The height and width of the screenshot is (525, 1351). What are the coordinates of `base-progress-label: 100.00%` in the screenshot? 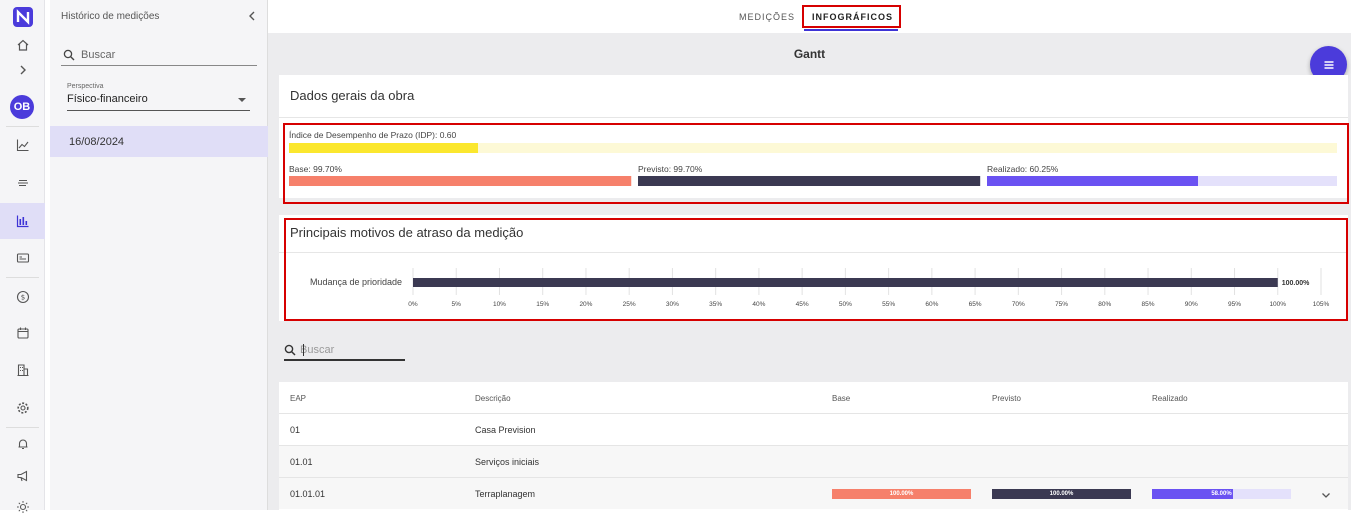 It's located at (901, 494).